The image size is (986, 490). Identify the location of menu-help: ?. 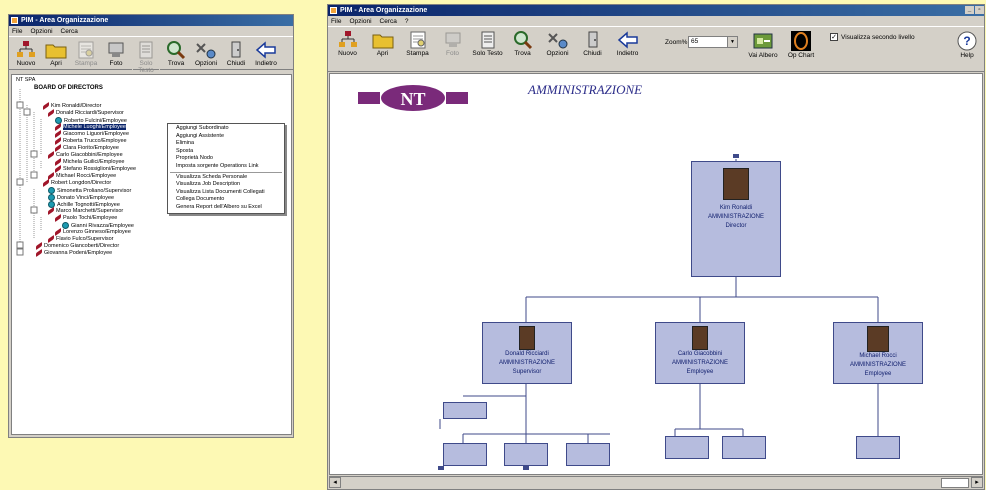
(407, 21).